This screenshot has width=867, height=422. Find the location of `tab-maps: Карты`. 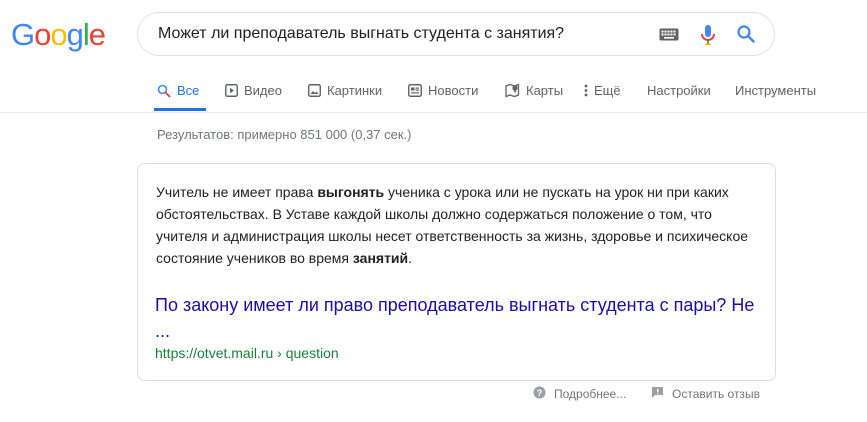

tab-maps: Карты is located at coordinates (534, 90).